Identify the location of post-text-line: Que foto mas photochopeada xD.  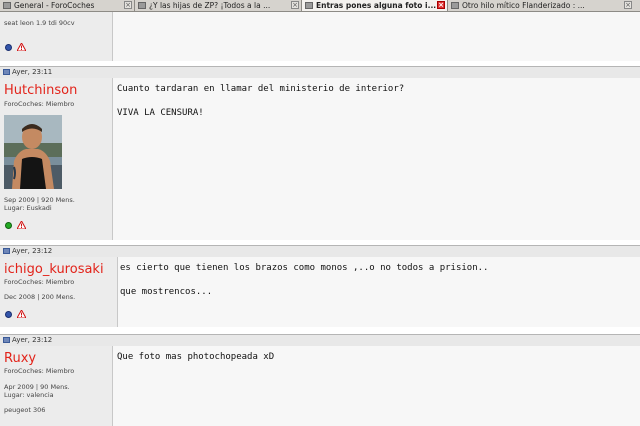
(196, 357).